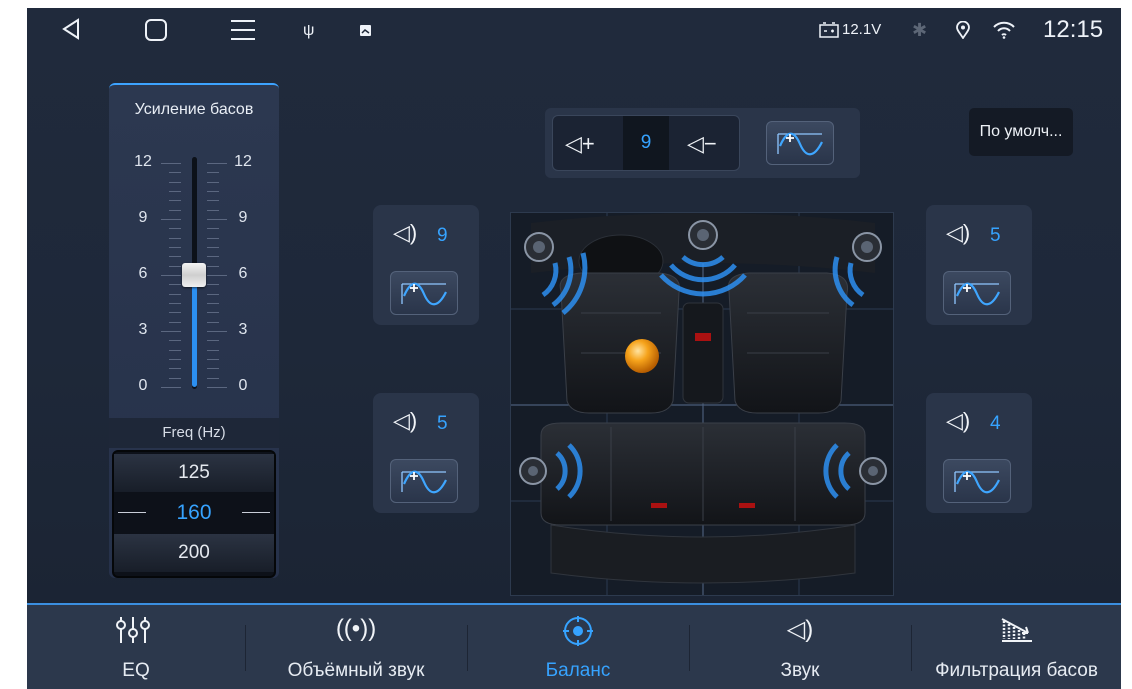 The image size is (1132, 689). I want to click on speaker-level: 5, so click(995, 235).